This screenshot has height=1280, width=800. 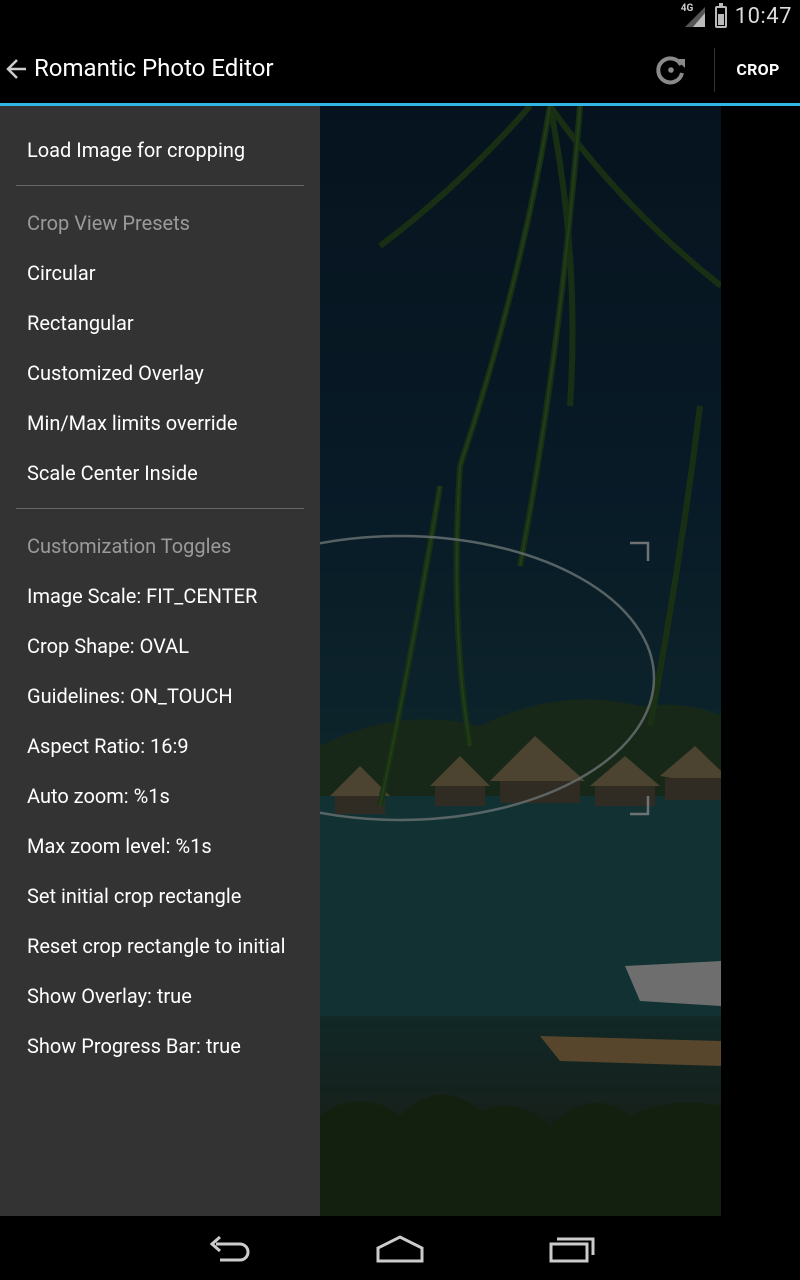 I want to click on set-initial-crop-rect: Set initial crop rectangle, so click(x=134, y=896).